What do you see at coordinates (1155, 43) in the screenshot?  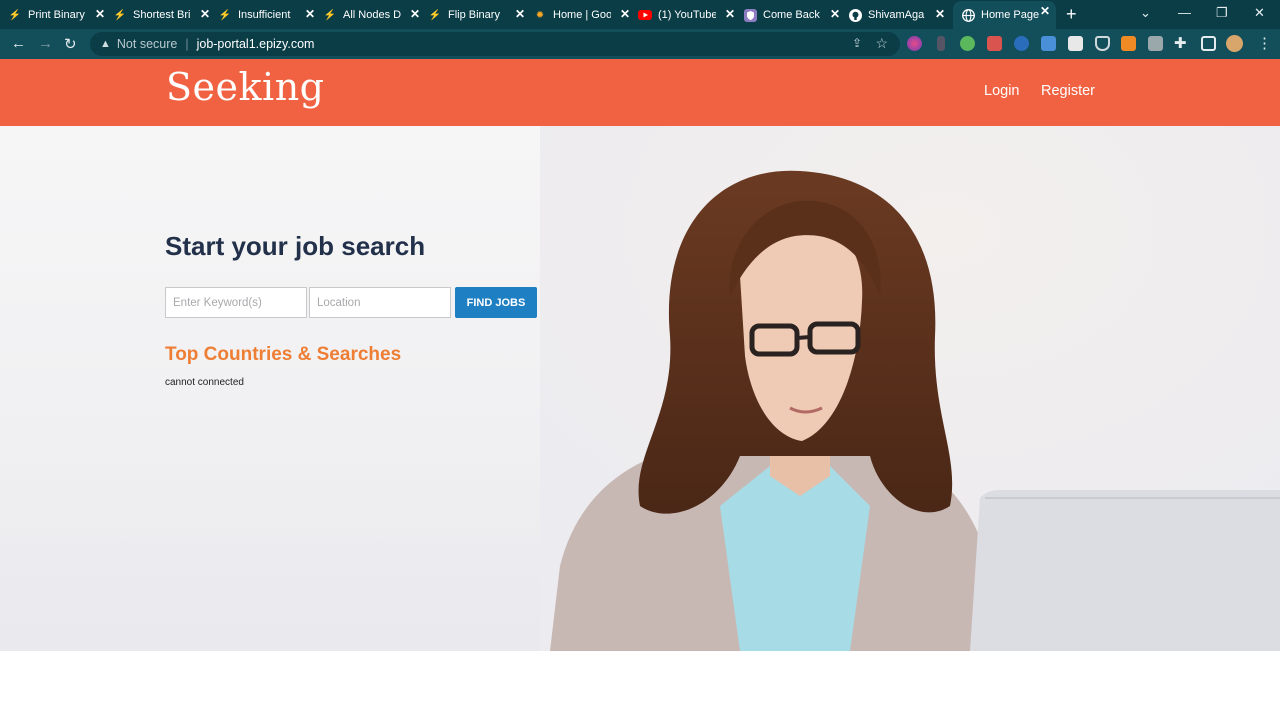 I see `extension-k-icon` at bounding box center [1155, 43].